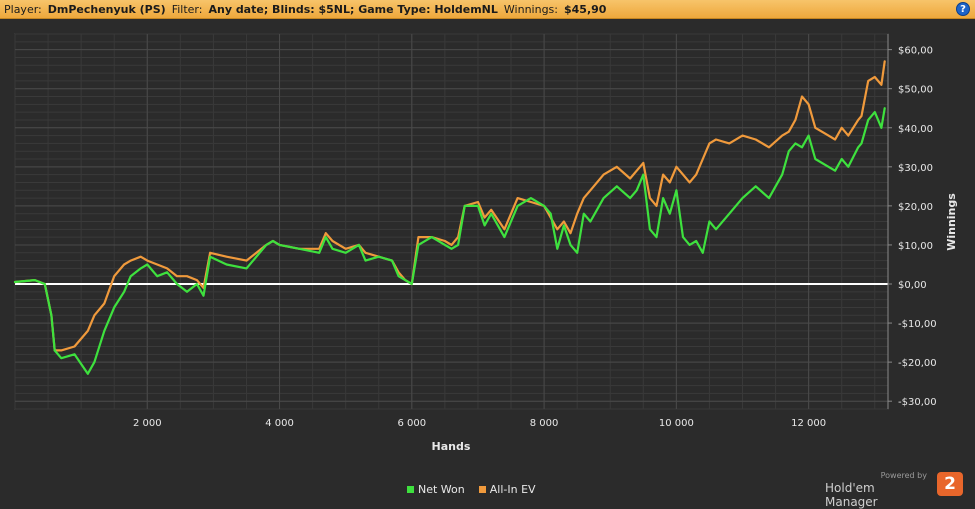 The height and width of the screenshot is (509, 975). Describe the element at coordinates (915, 129) in the screenshot. I see `y-tick-label: $40,00` at that location.